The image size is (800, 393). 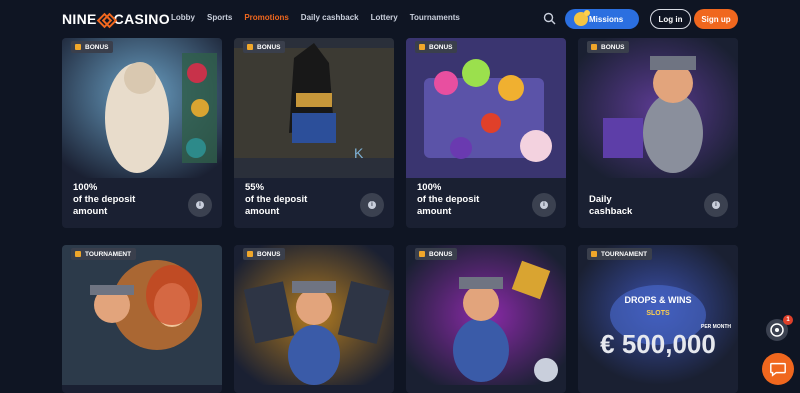 What do you see at coordinates (276, 199) in the screenshot?
I see `card-description: 55% of the deposit amount` at bounding box center [276, 199].